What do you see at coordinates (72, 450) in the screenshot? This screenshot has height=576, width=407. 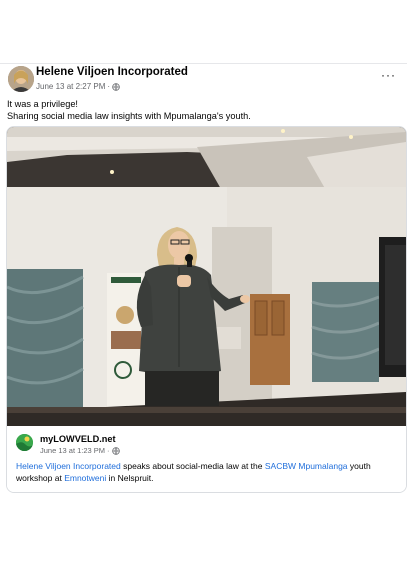 I see `shared-timestamp: June 13 at 1:23 PM` at bounding box center [72, 450].